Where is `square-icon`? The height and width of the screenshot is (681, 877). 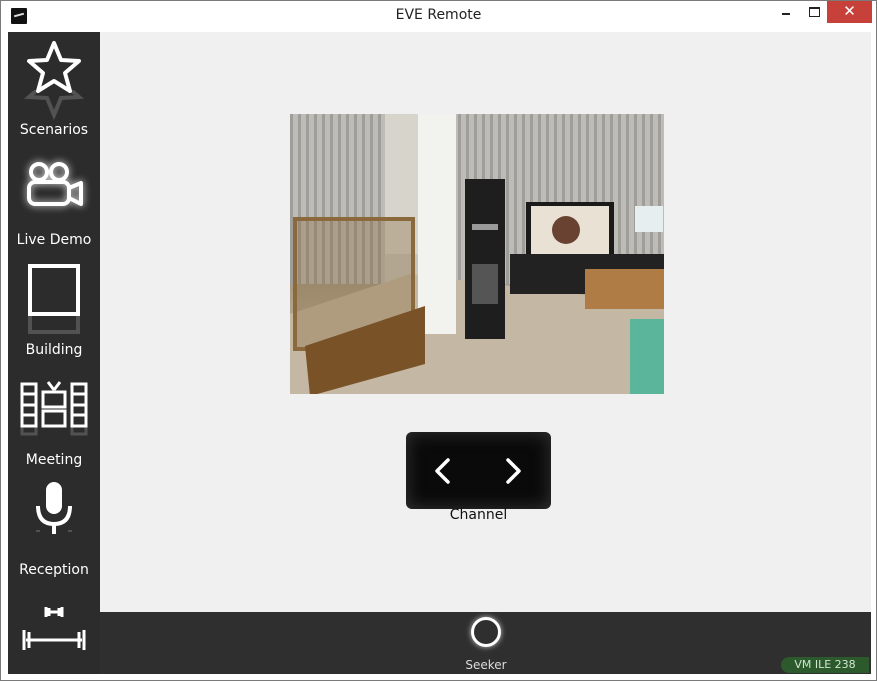
square-icon is located at coordinates (54, 288).